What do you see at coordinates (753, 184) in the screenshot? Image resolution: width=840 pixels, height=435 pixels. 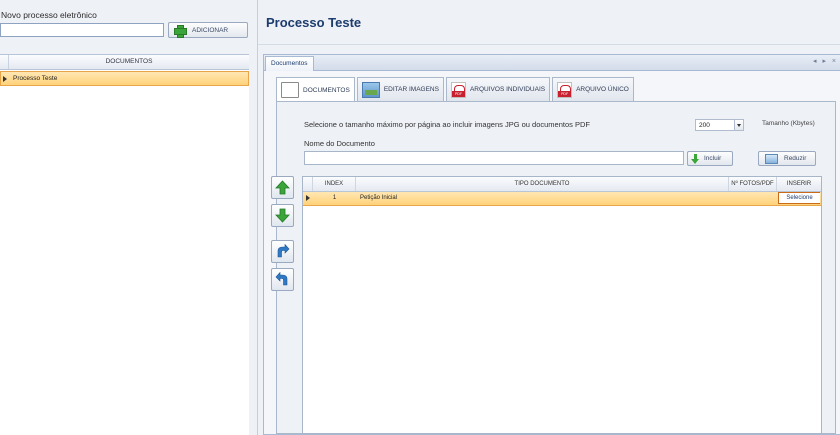 I see `col-fotos-pdf: Nº FOTOS/PDF` at bounding box center [753, 184].